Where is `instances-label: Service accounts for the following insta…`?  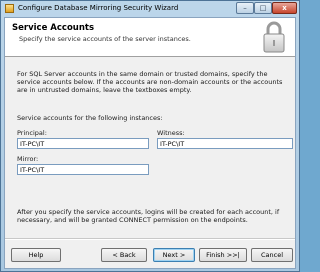 instances-label: Service accounts for the following insta… is located at coordinates (90, 118).